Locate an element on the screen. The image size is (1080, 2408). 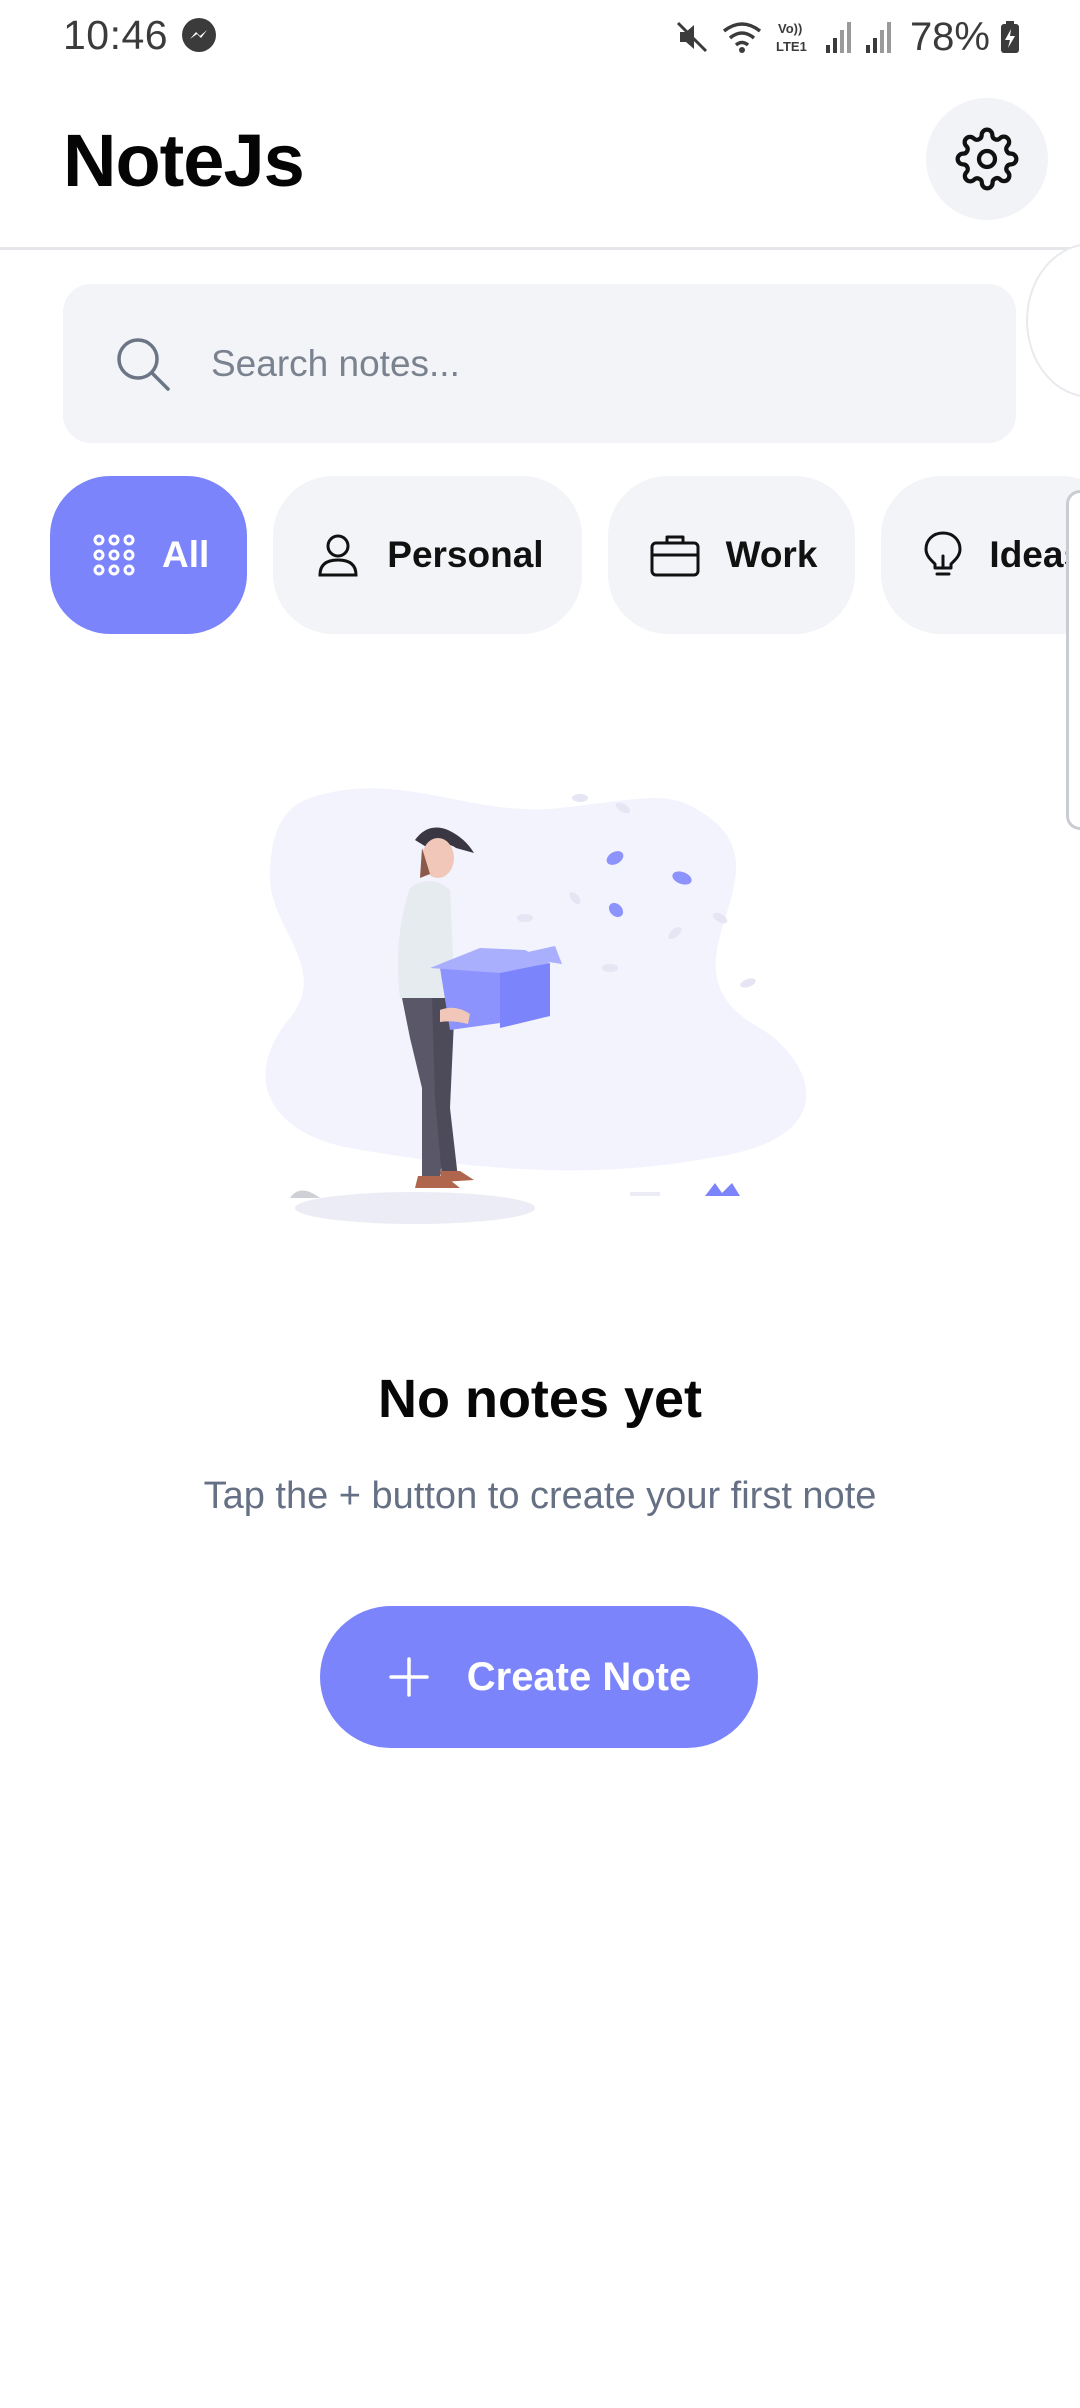
wifi-icon is located at coordinates (742, 37).